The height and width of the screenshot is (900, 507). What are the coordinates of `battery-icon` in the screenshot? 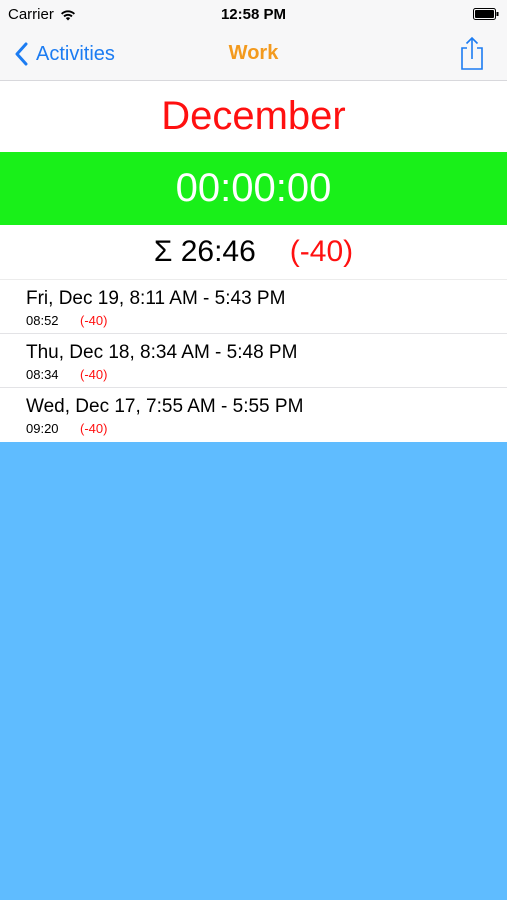 It's located at (486, 14).